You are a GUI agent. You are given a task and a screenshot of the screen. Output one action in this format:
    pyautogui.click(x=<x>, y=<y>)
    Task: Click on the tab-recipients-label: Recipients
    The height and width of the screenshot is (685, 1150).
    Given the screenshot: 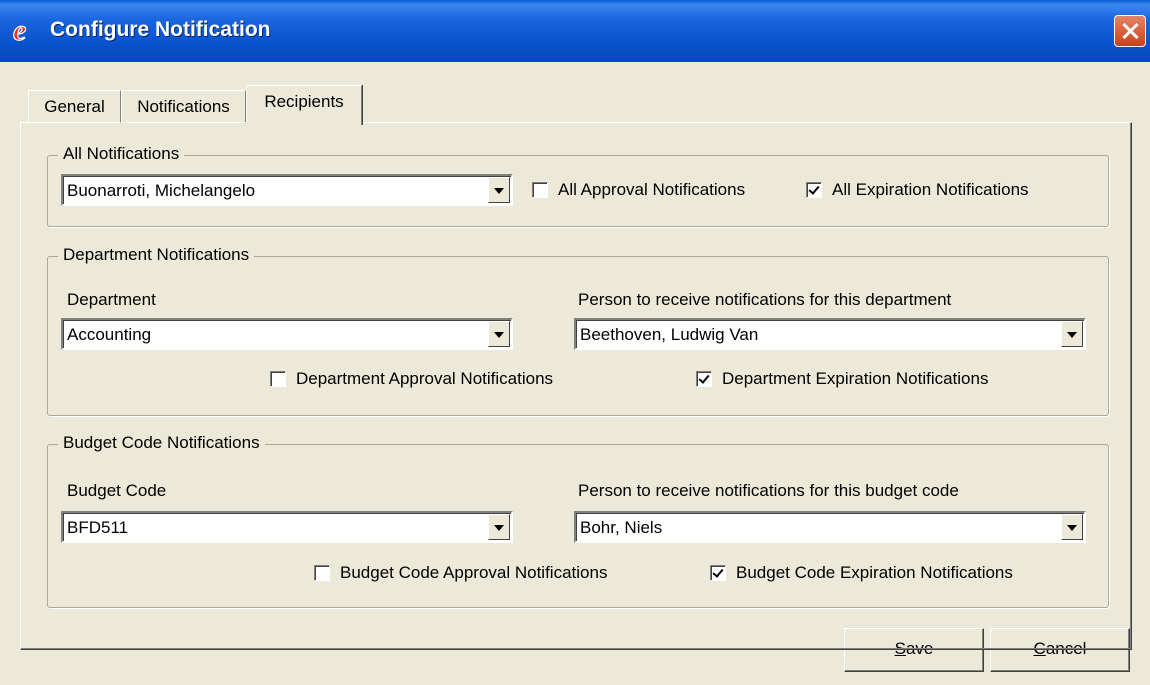 What is the action you would take?
    pyautogui.click(x=304, y=101)
    